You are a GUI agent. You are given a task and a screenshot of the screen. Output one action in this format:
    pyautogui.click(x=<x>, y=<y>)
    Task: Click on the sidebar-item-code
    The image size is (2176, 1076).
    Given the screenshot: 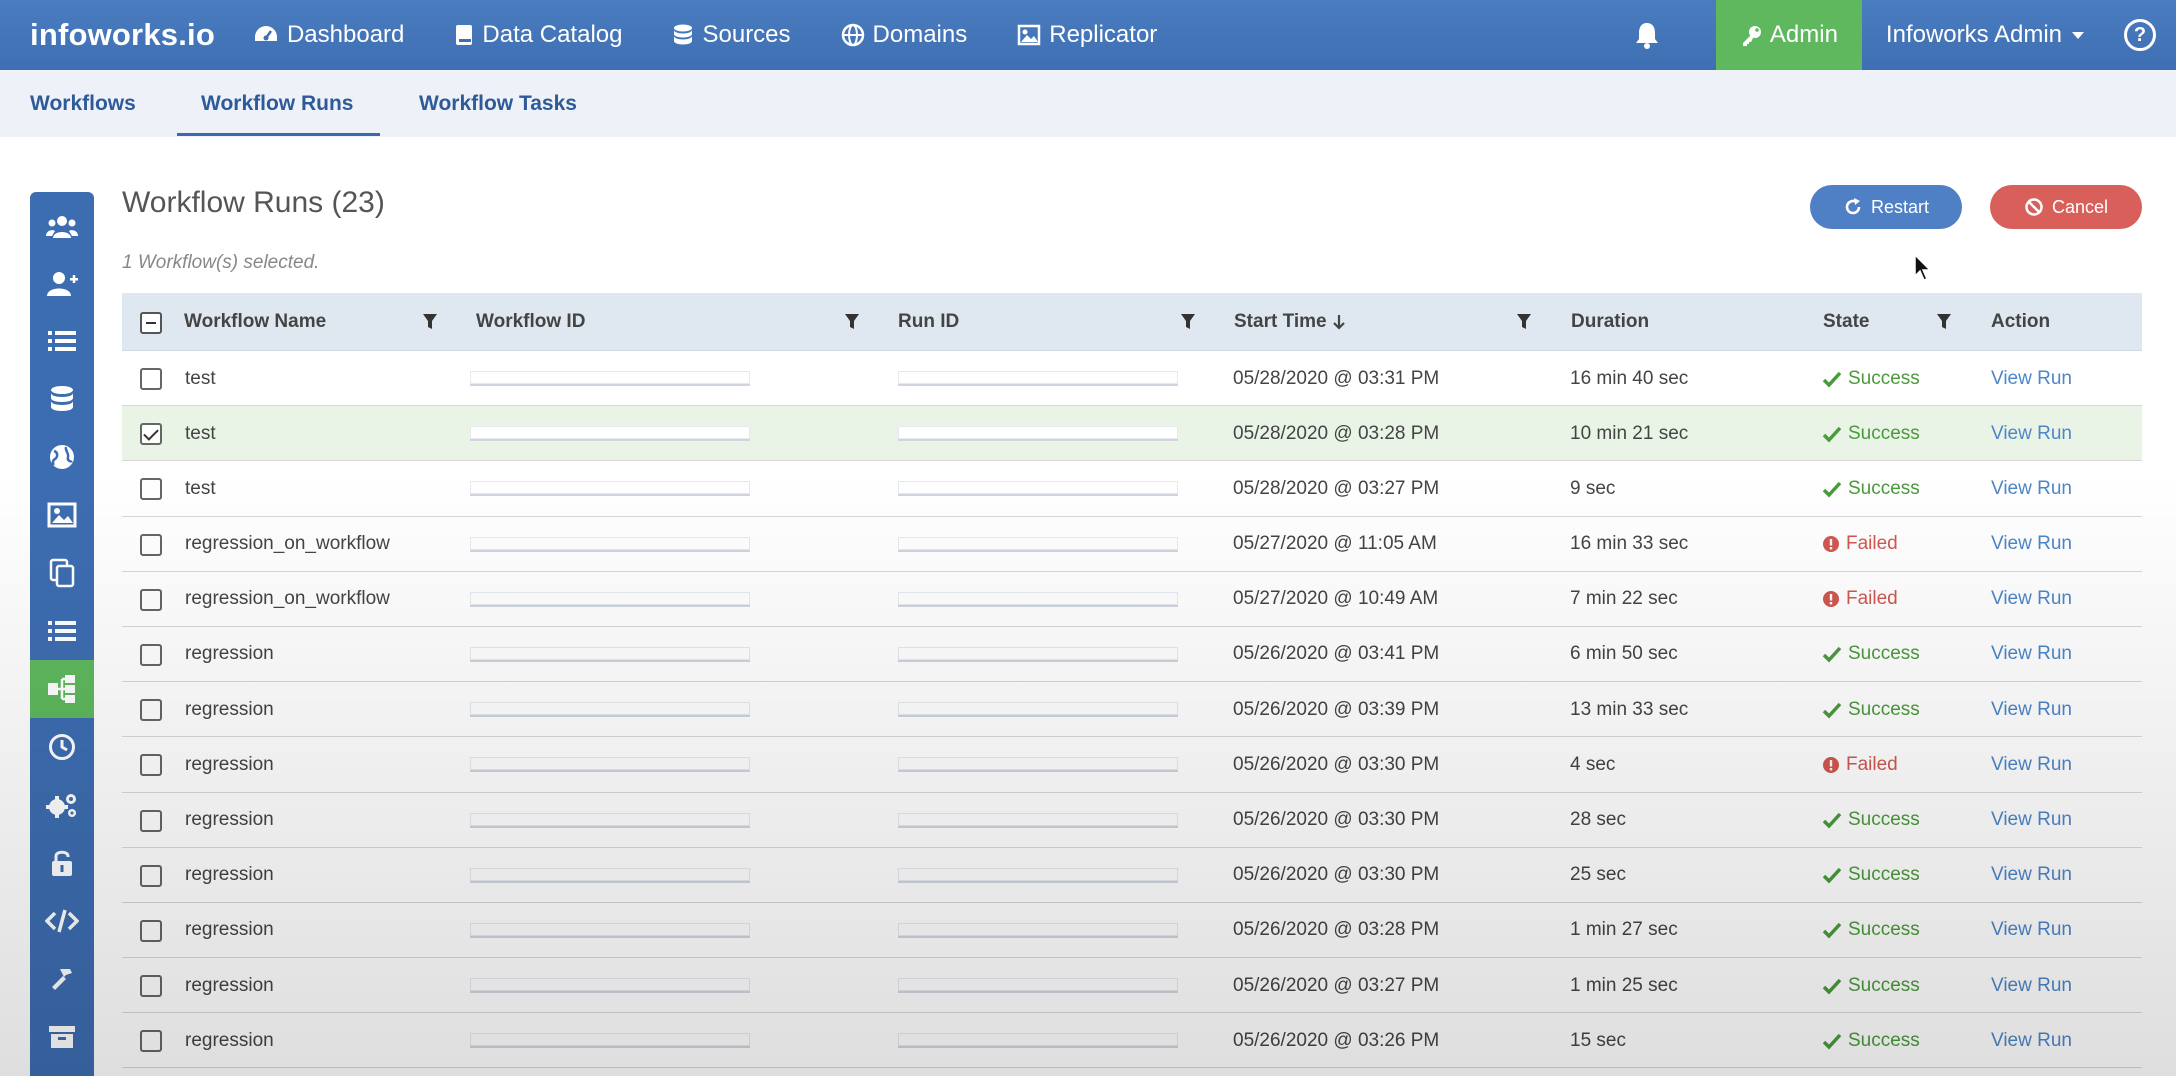 What is the action you would take?
    pyautogui.click(x=62, y=921)
    